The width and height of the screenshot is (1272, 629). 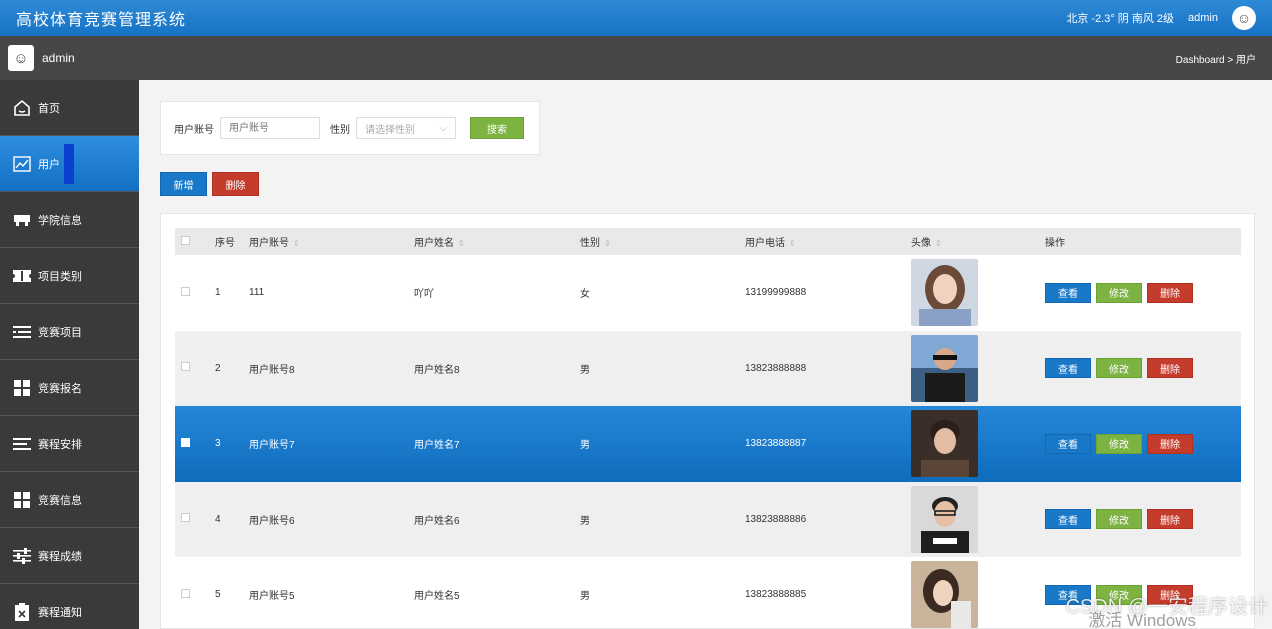 I want to click on gender-select: 请选择性别 ⌵, so click(x=406, y=128).